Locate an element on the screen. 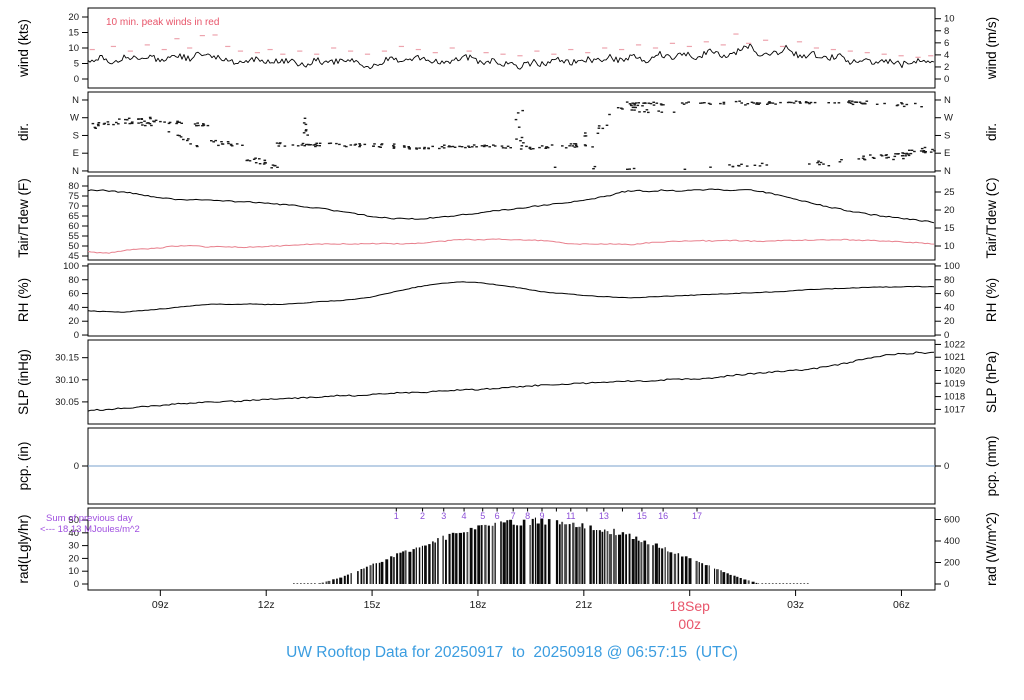 Image resolution: width=1024 pixels, height=700 pixels. x-tick-label: 06z is located at coordinates (901, 605).